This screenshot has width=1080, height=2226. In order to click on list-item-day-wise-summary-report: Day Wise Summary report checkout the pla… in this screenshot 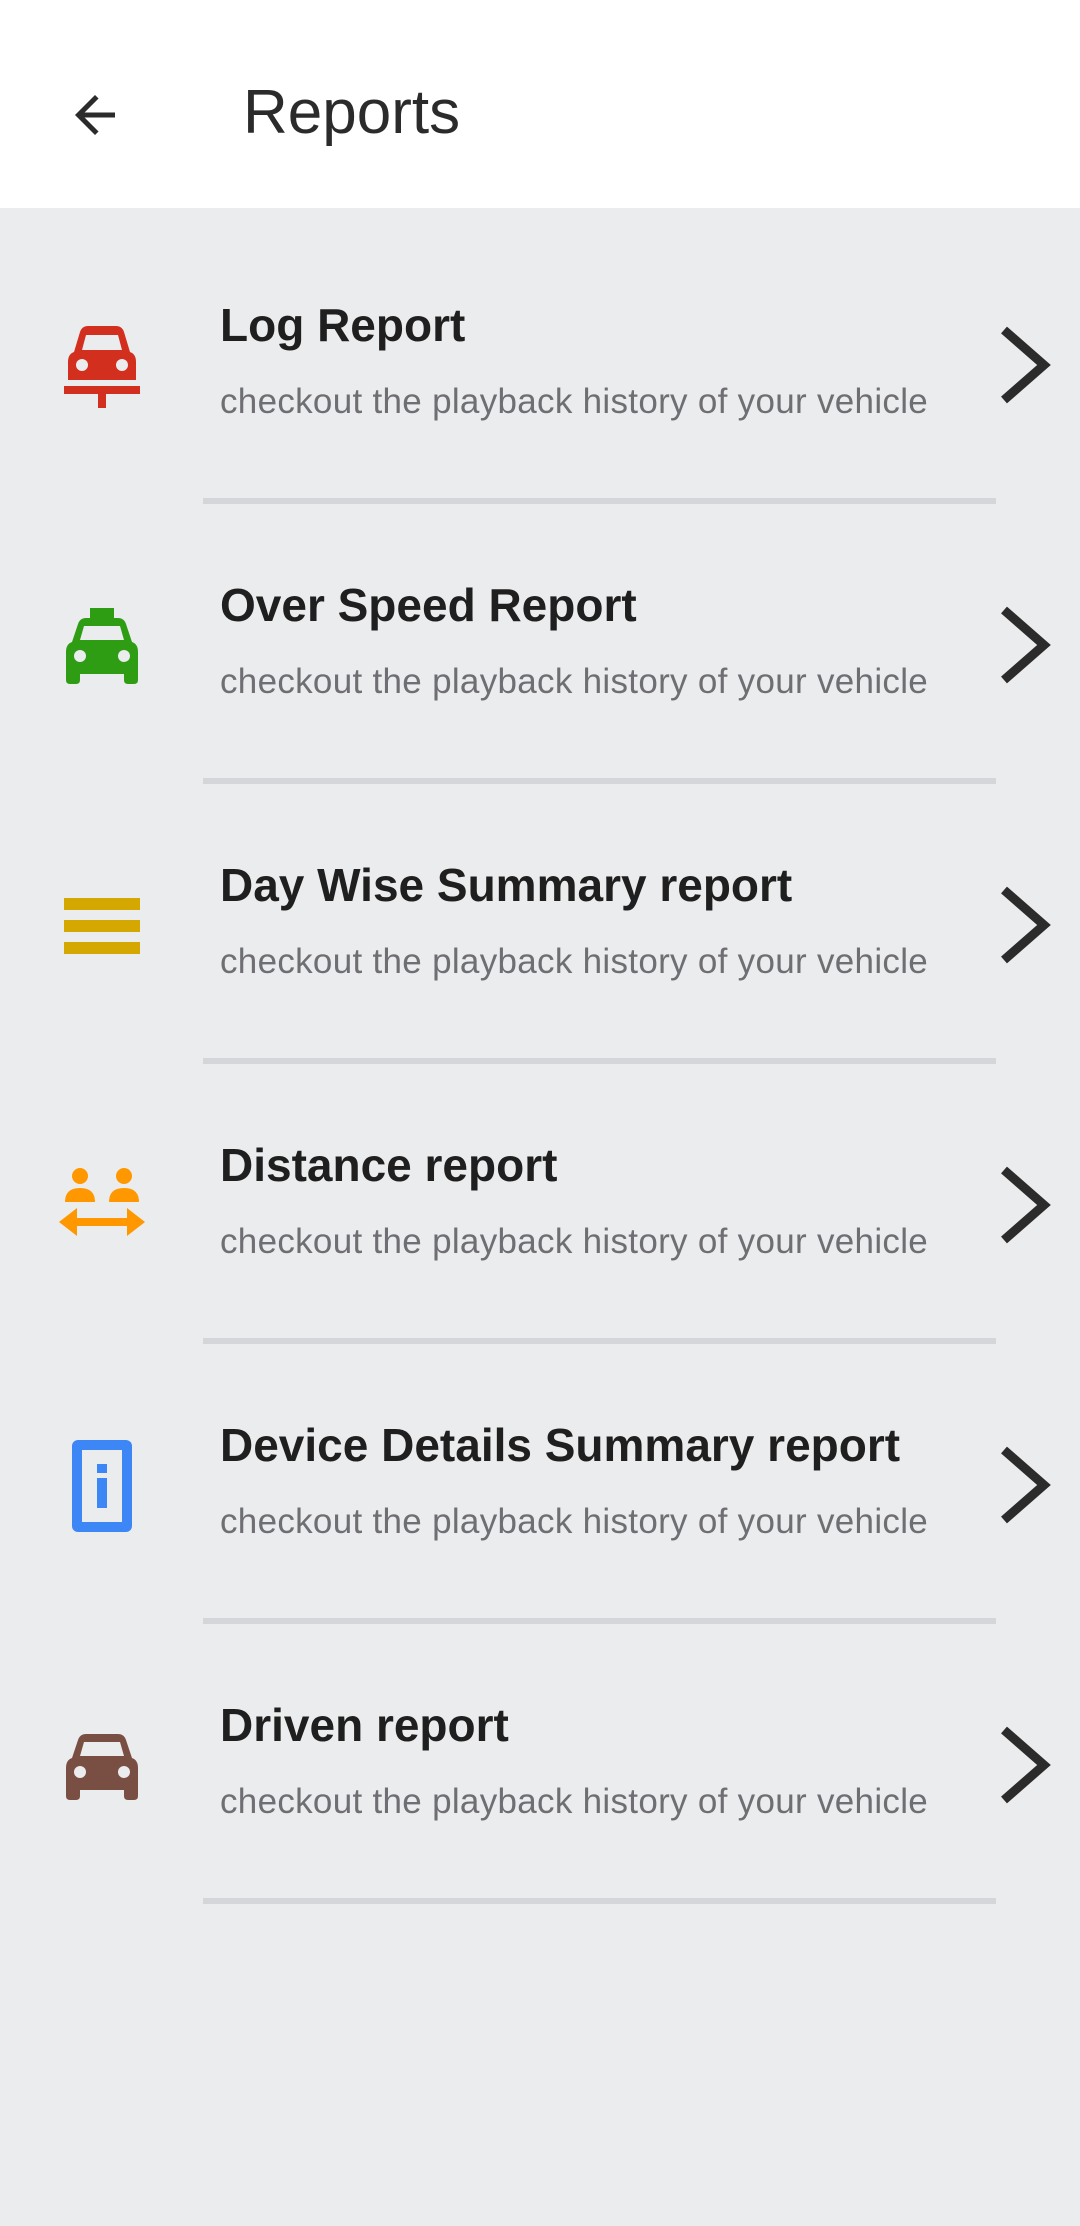, I will do `click(540, 916)`.